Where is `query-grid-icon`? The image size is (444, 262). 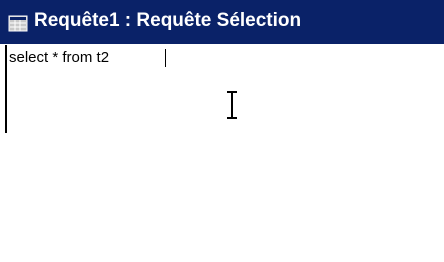 query-grid-icon is located at coordinates (18, 23).